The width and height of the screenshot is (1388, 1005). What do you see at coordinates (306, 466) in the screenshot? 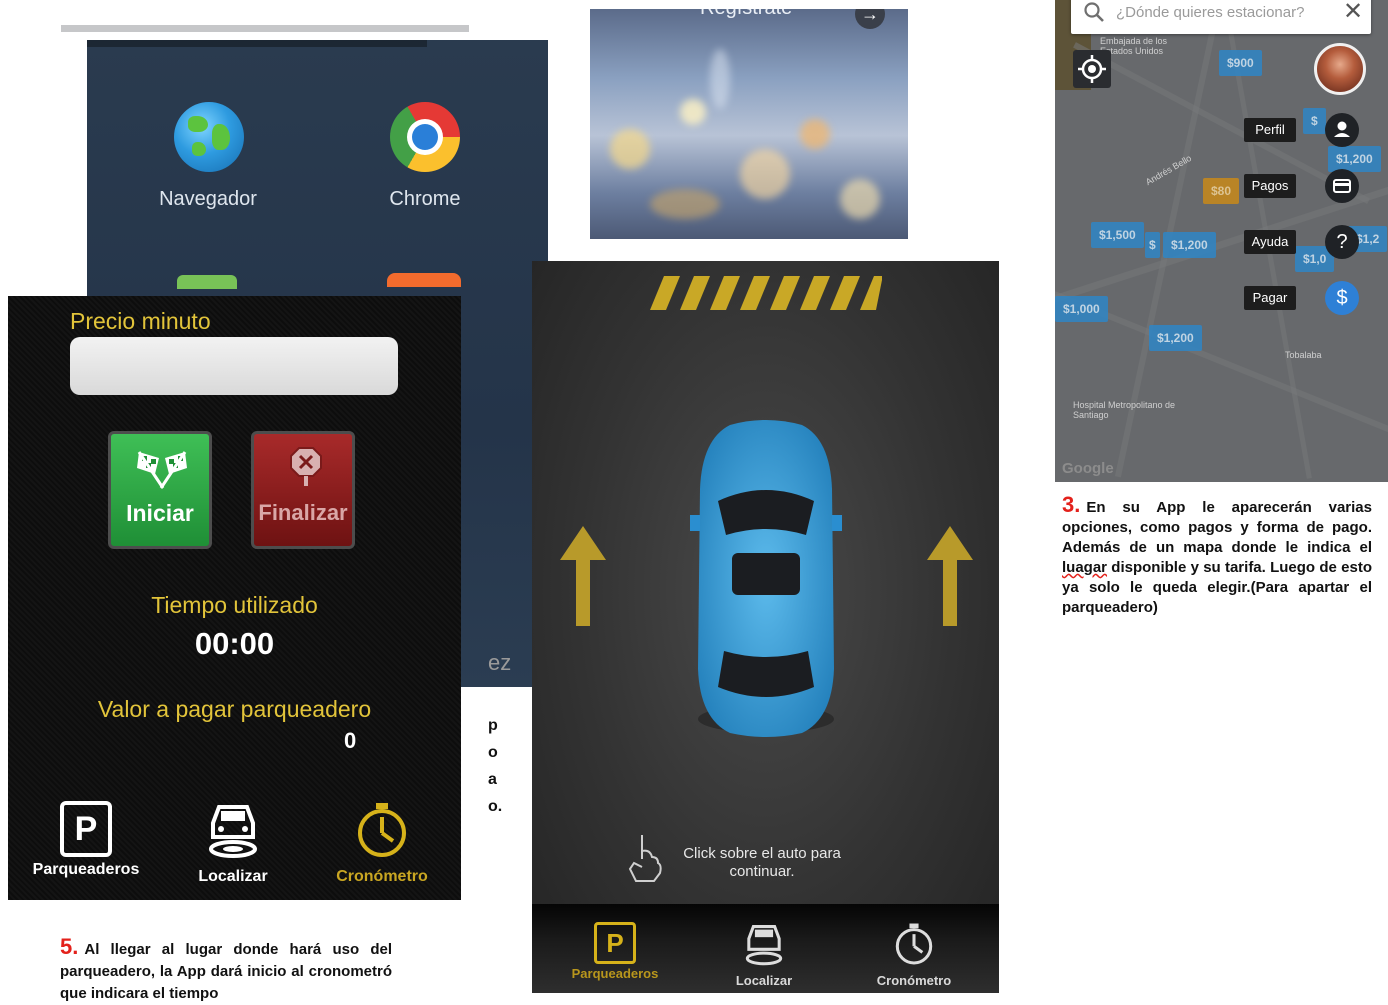
I see `stop-sign-icon` at bounding box center [306, 466].